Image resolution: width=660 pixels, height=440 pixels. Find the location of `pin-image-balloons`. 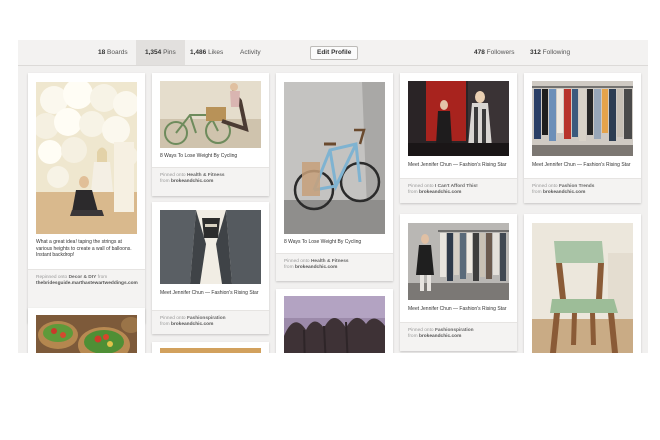

pin-image-balloons is located at coordinates (86, 158).